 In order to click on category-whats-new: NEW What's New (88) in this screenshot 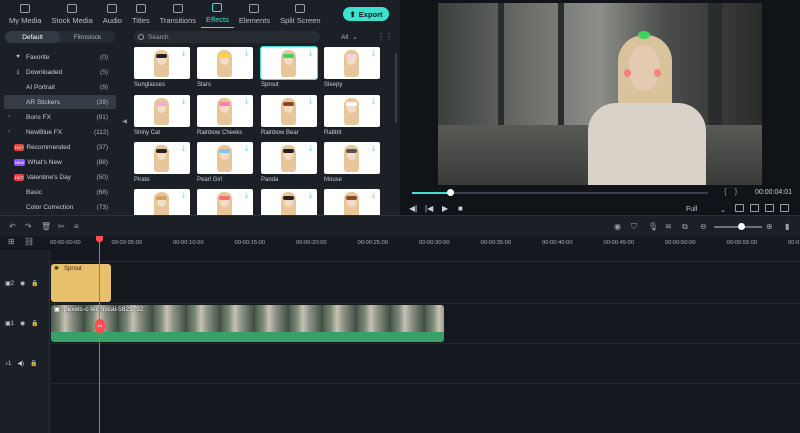, I will do `click(60, 162)`.